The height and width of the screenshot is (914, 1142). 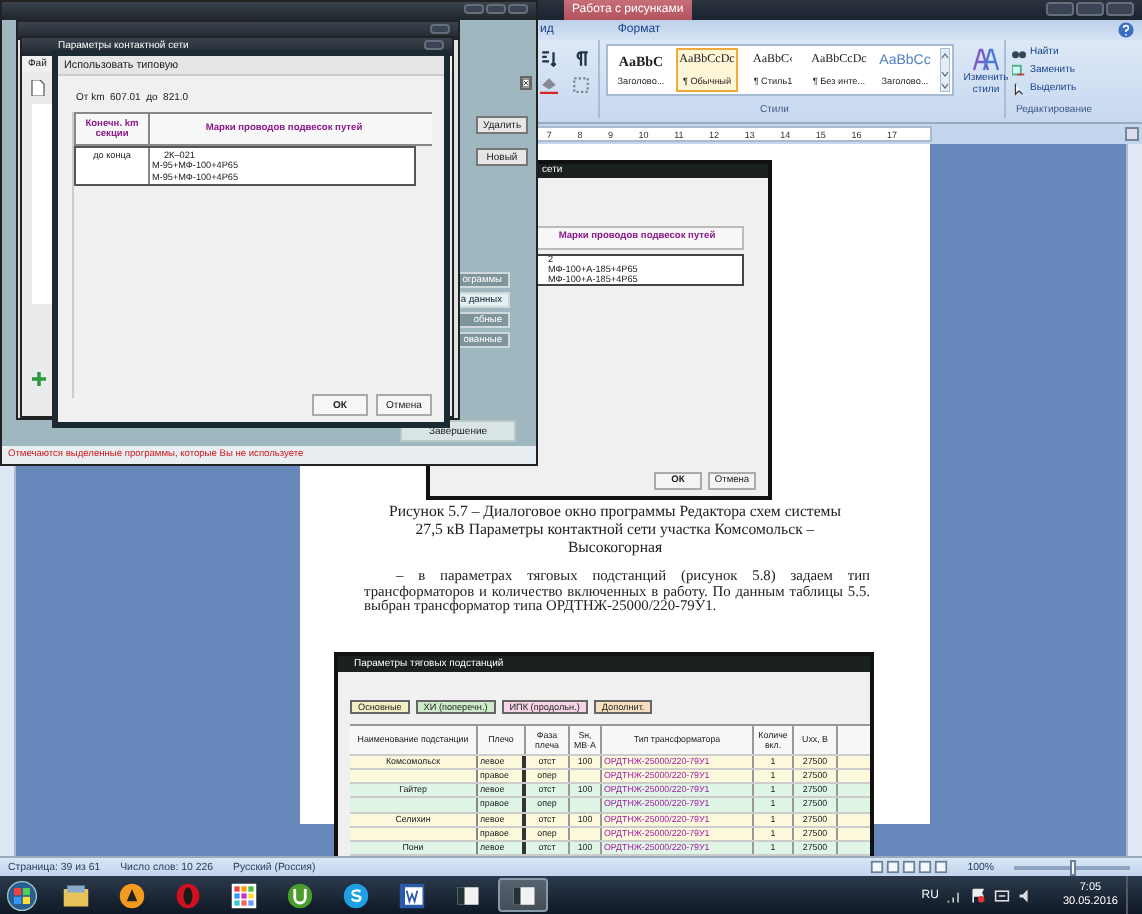 I want to click on skype-icon, so click(x=355, y=895).